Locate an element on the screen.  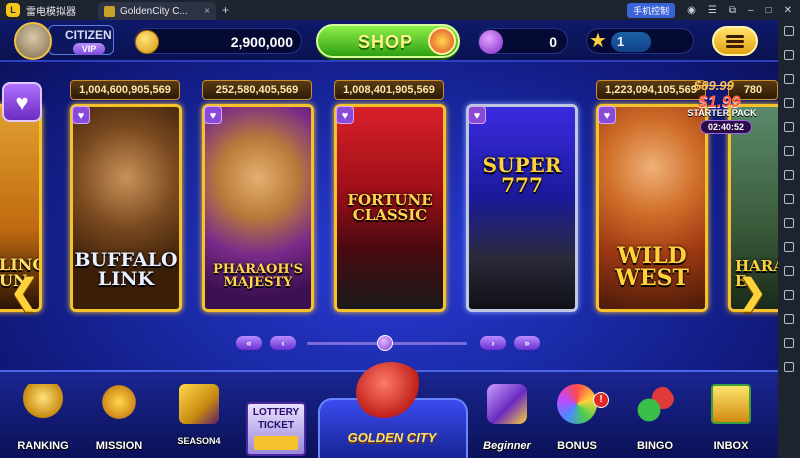
vip-panel: CITIZEN VIP is located at coordinates (81, 40).